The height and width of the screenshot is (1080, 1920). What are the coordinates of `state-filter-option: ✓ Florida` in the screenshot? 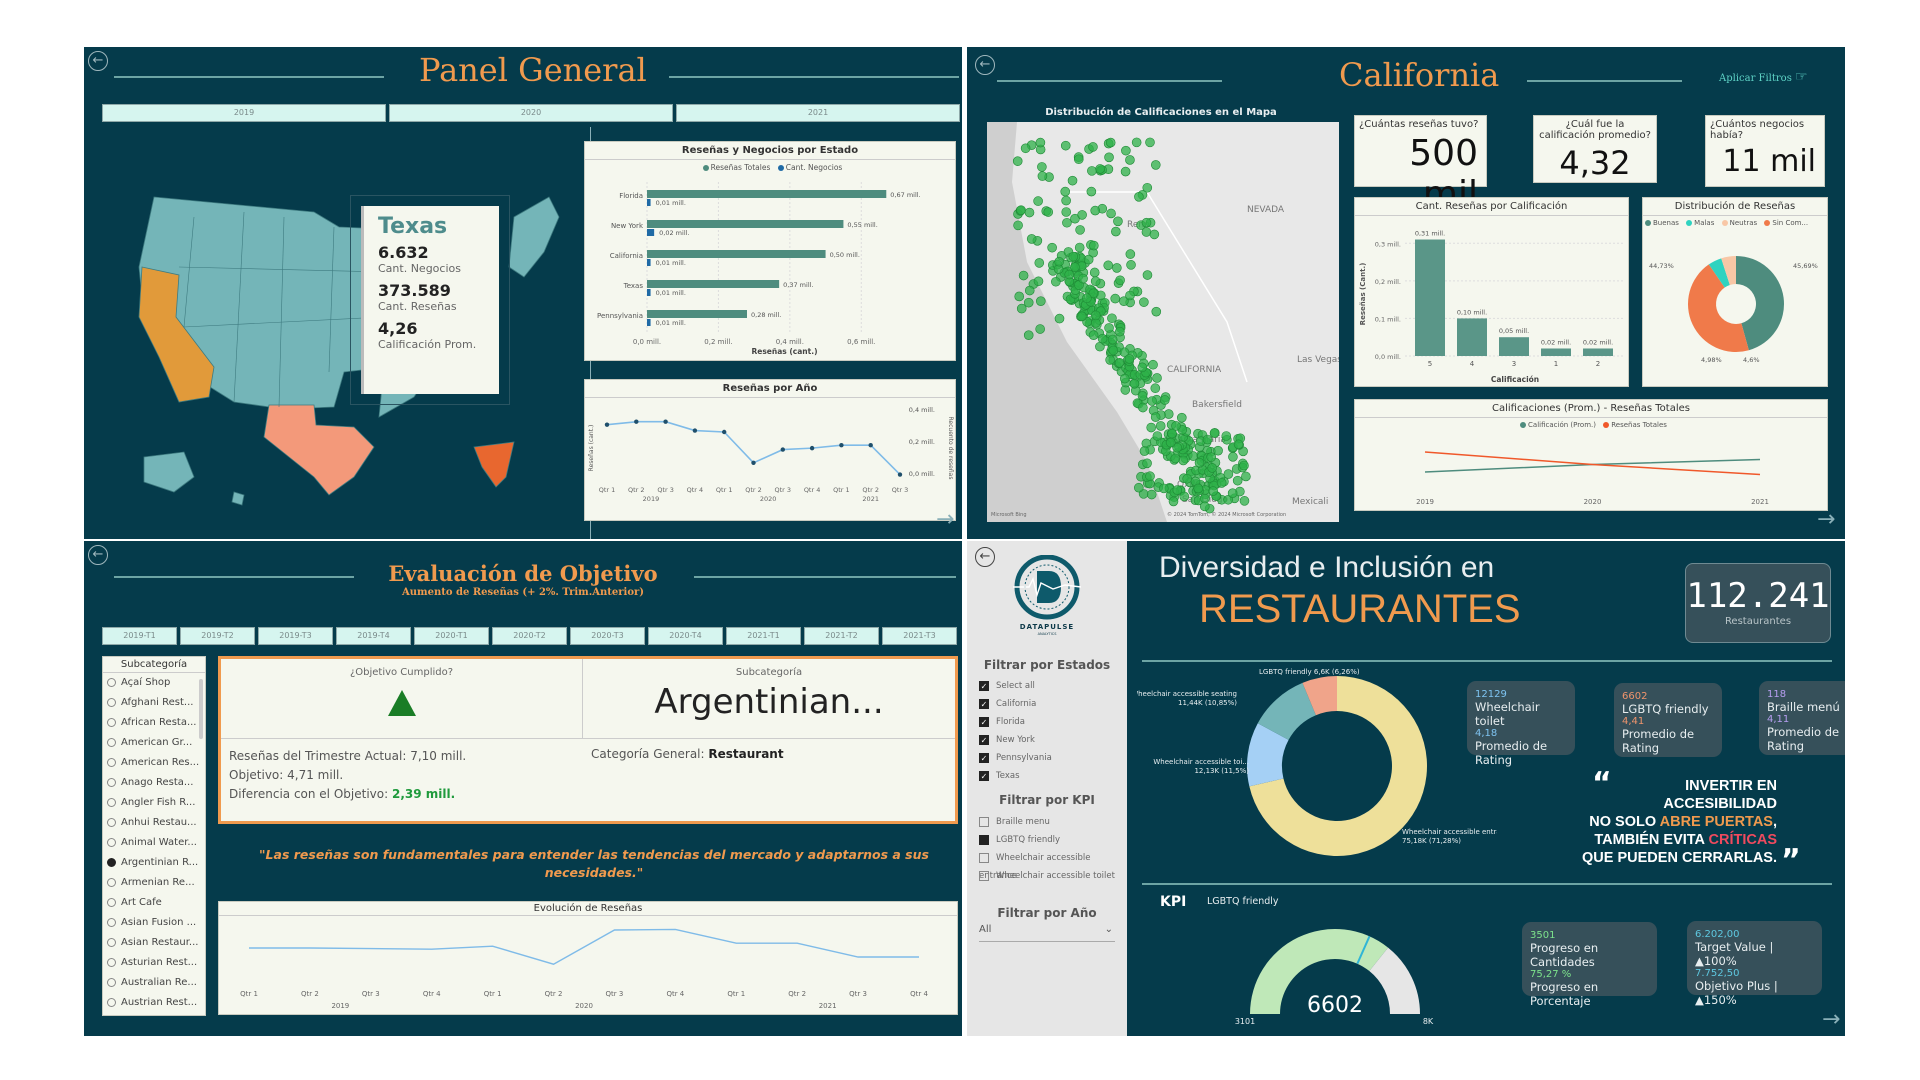 It's located at (1015, 722).